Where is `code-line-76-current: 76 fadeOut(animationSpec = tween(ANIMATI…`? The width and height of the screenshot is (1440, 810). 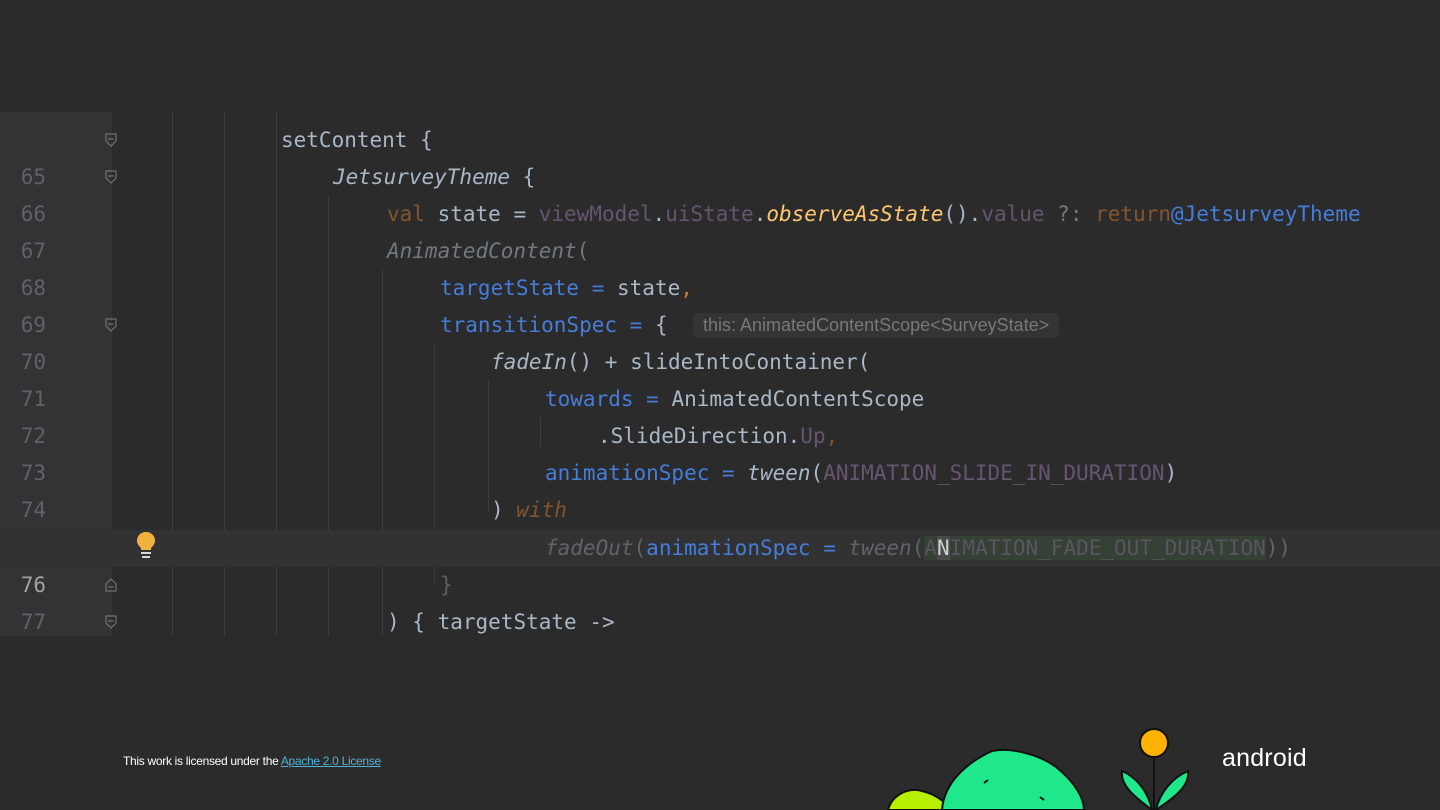 code-line-76-current: 76 fadeOut(animationSpec = tween(ANIMATI… is located at coordinates (720, 563).